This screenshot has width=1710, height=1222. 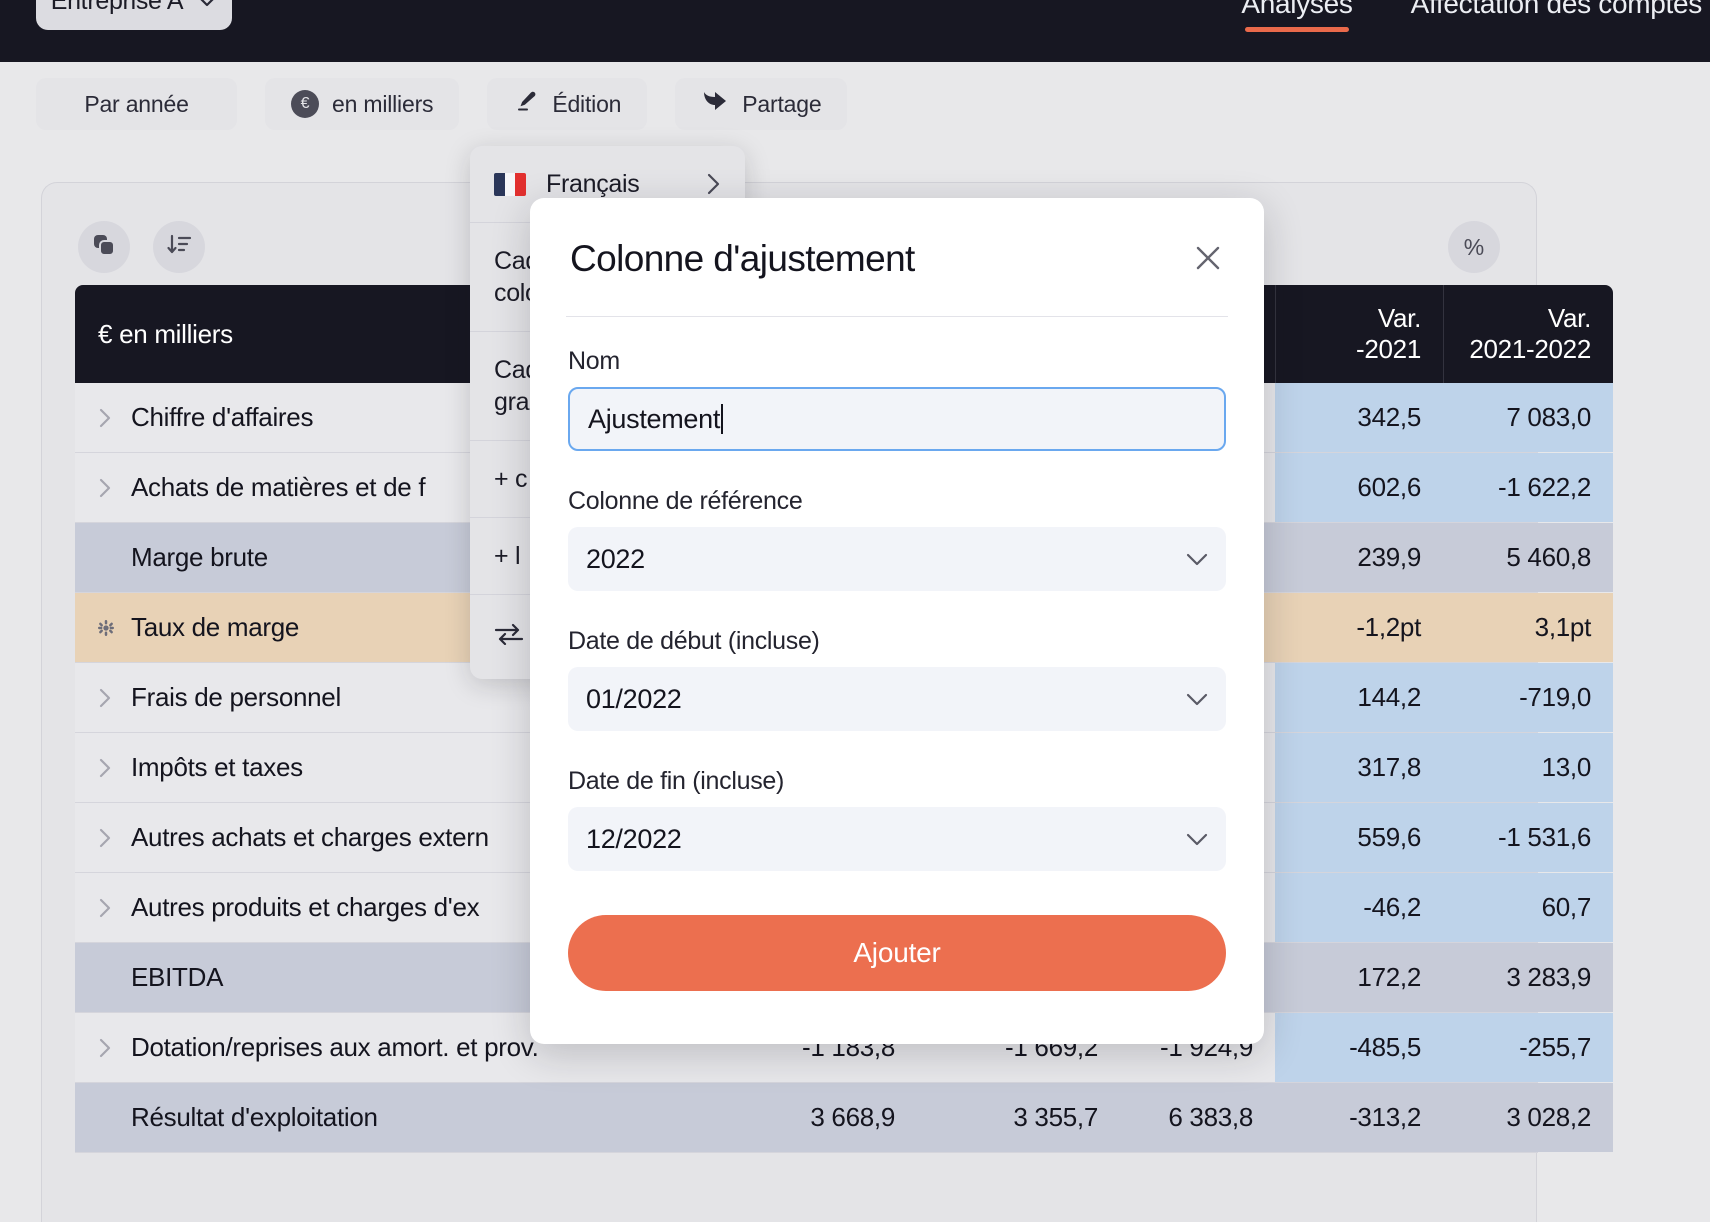 What do you see at coordinates (305, 907) in the screenshot?
I see `row-label: Autres produits et charges d'ex` at bounding box center [305, 907].